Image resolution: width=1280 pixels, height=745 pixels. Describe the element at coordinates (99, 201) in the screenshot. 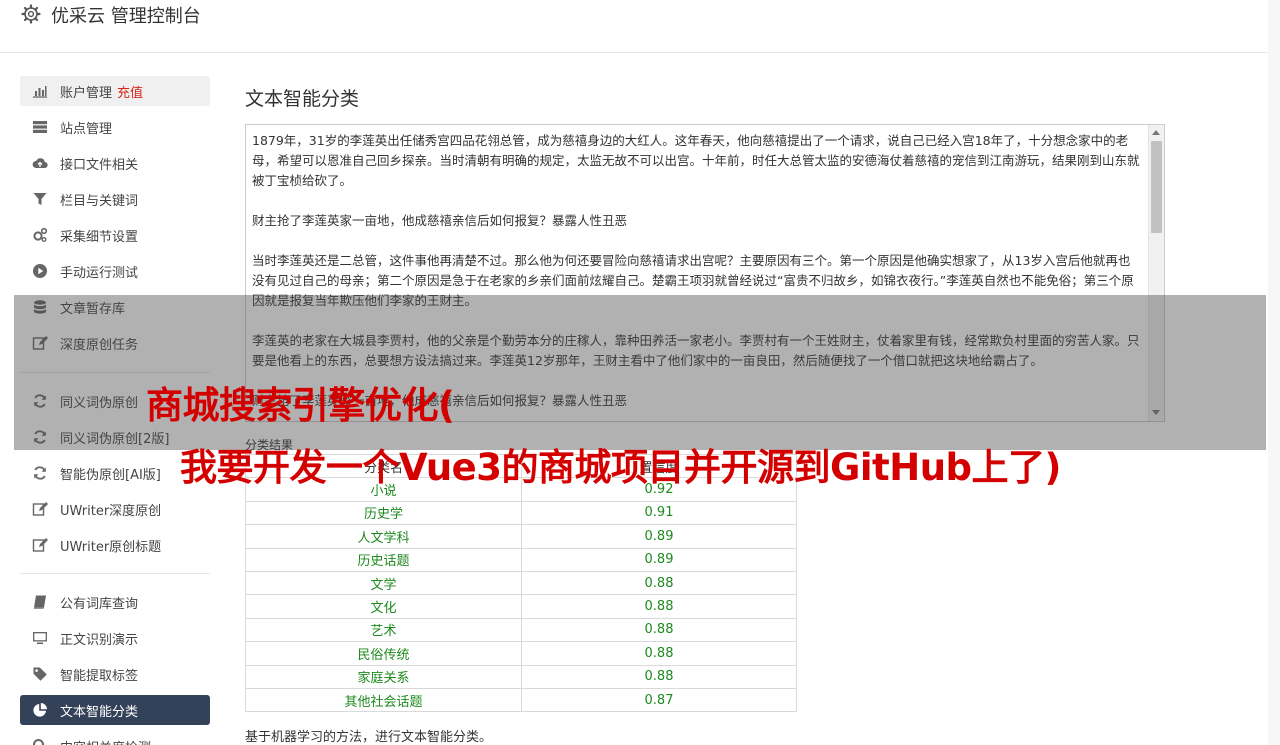

I see `sidebar-item-label: 栏目与关键词` at that location.